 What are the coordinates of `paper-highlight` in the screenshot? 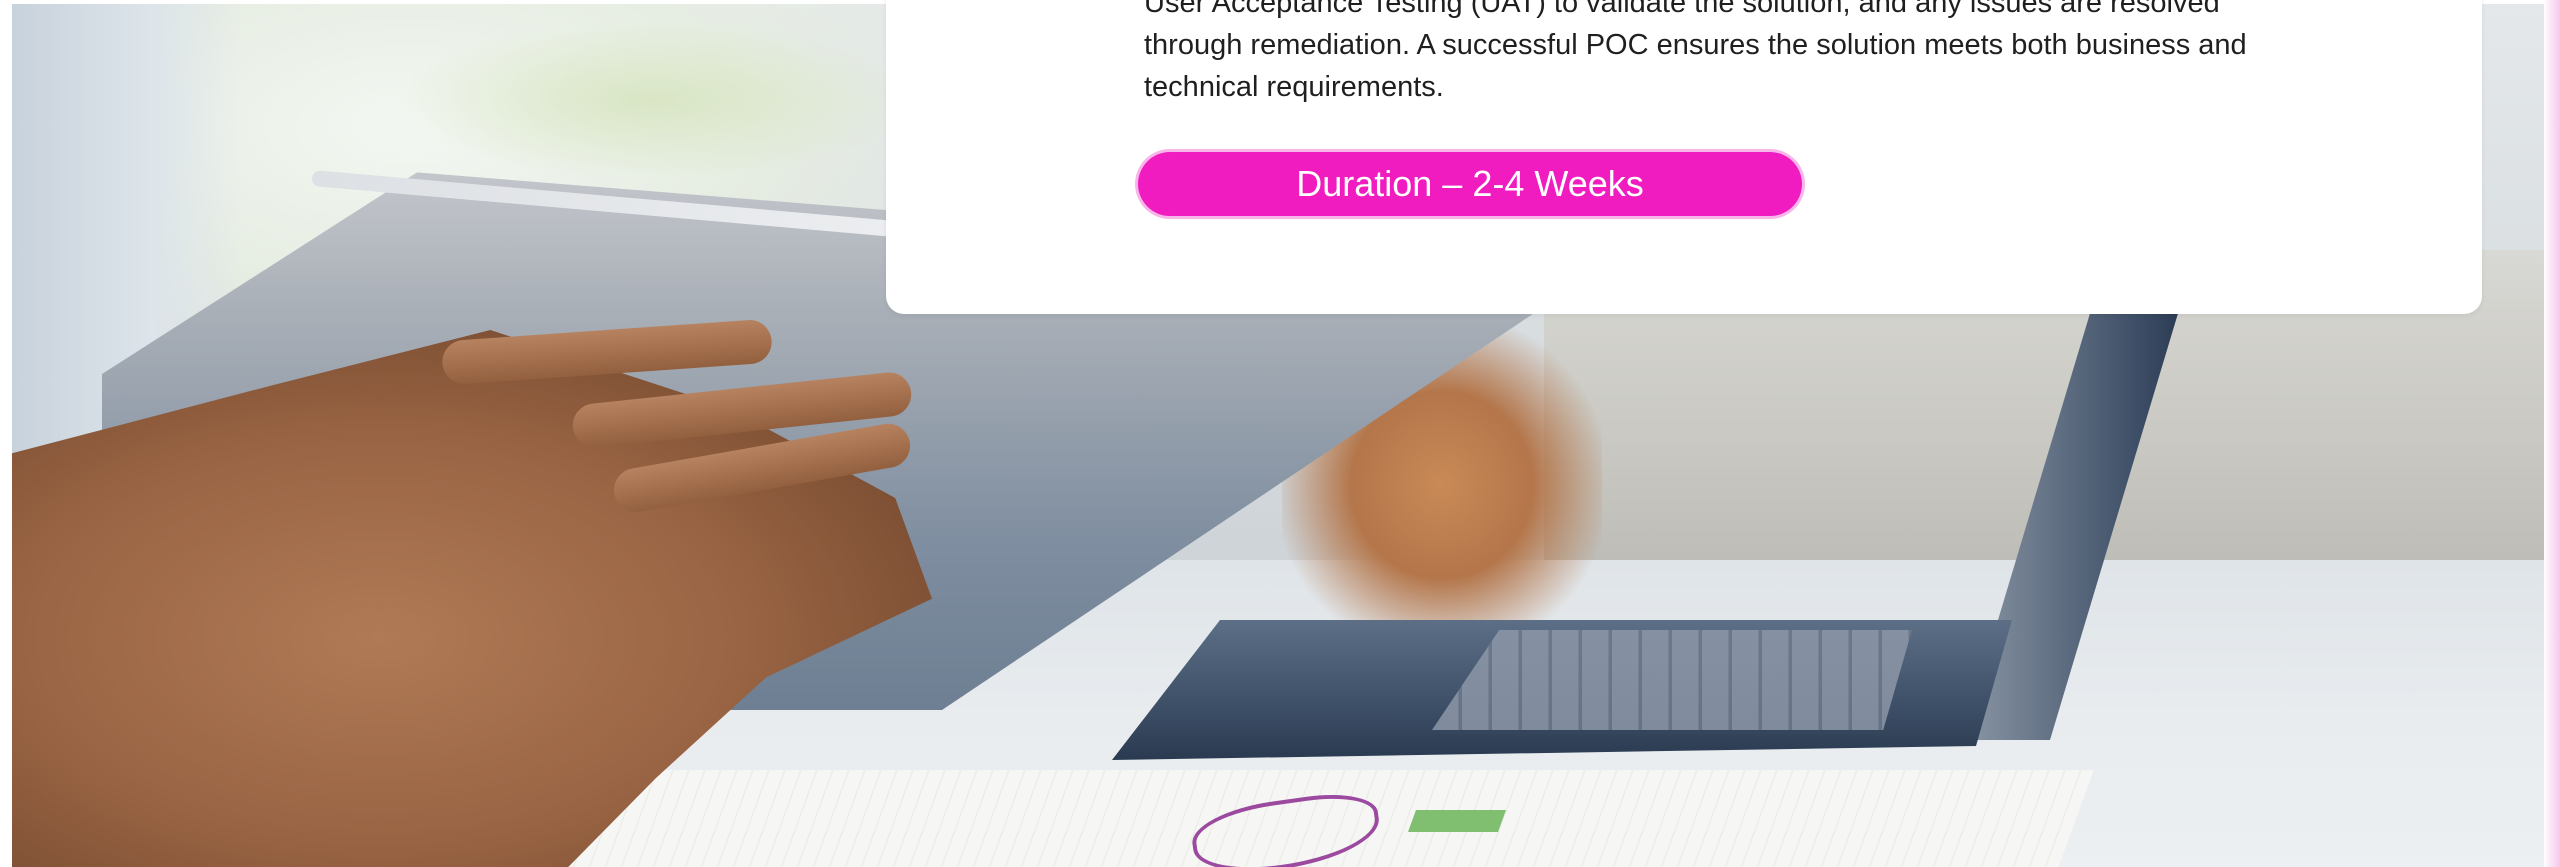 It's located at (1457, 821).